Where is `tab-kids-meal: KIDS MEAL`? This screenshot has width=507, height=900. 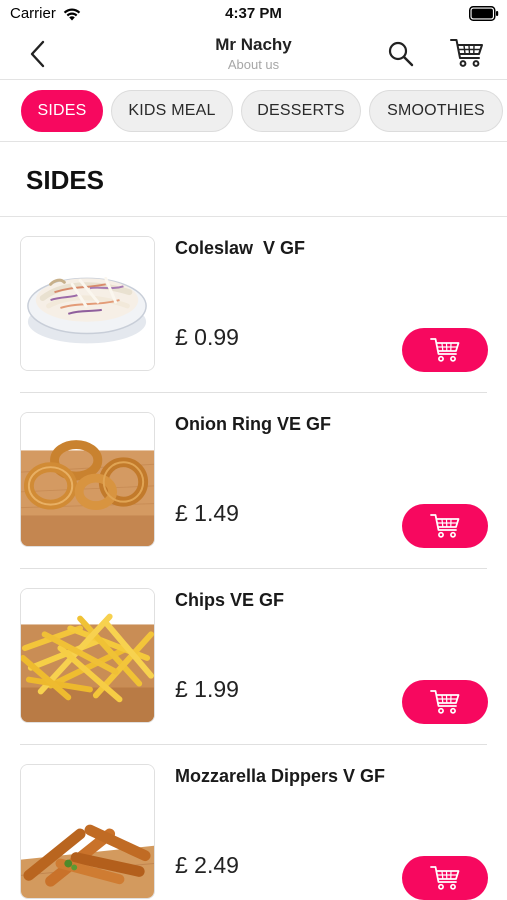
tab-kids-meal: KIDS MEAL is located at coordinates (172, 111).